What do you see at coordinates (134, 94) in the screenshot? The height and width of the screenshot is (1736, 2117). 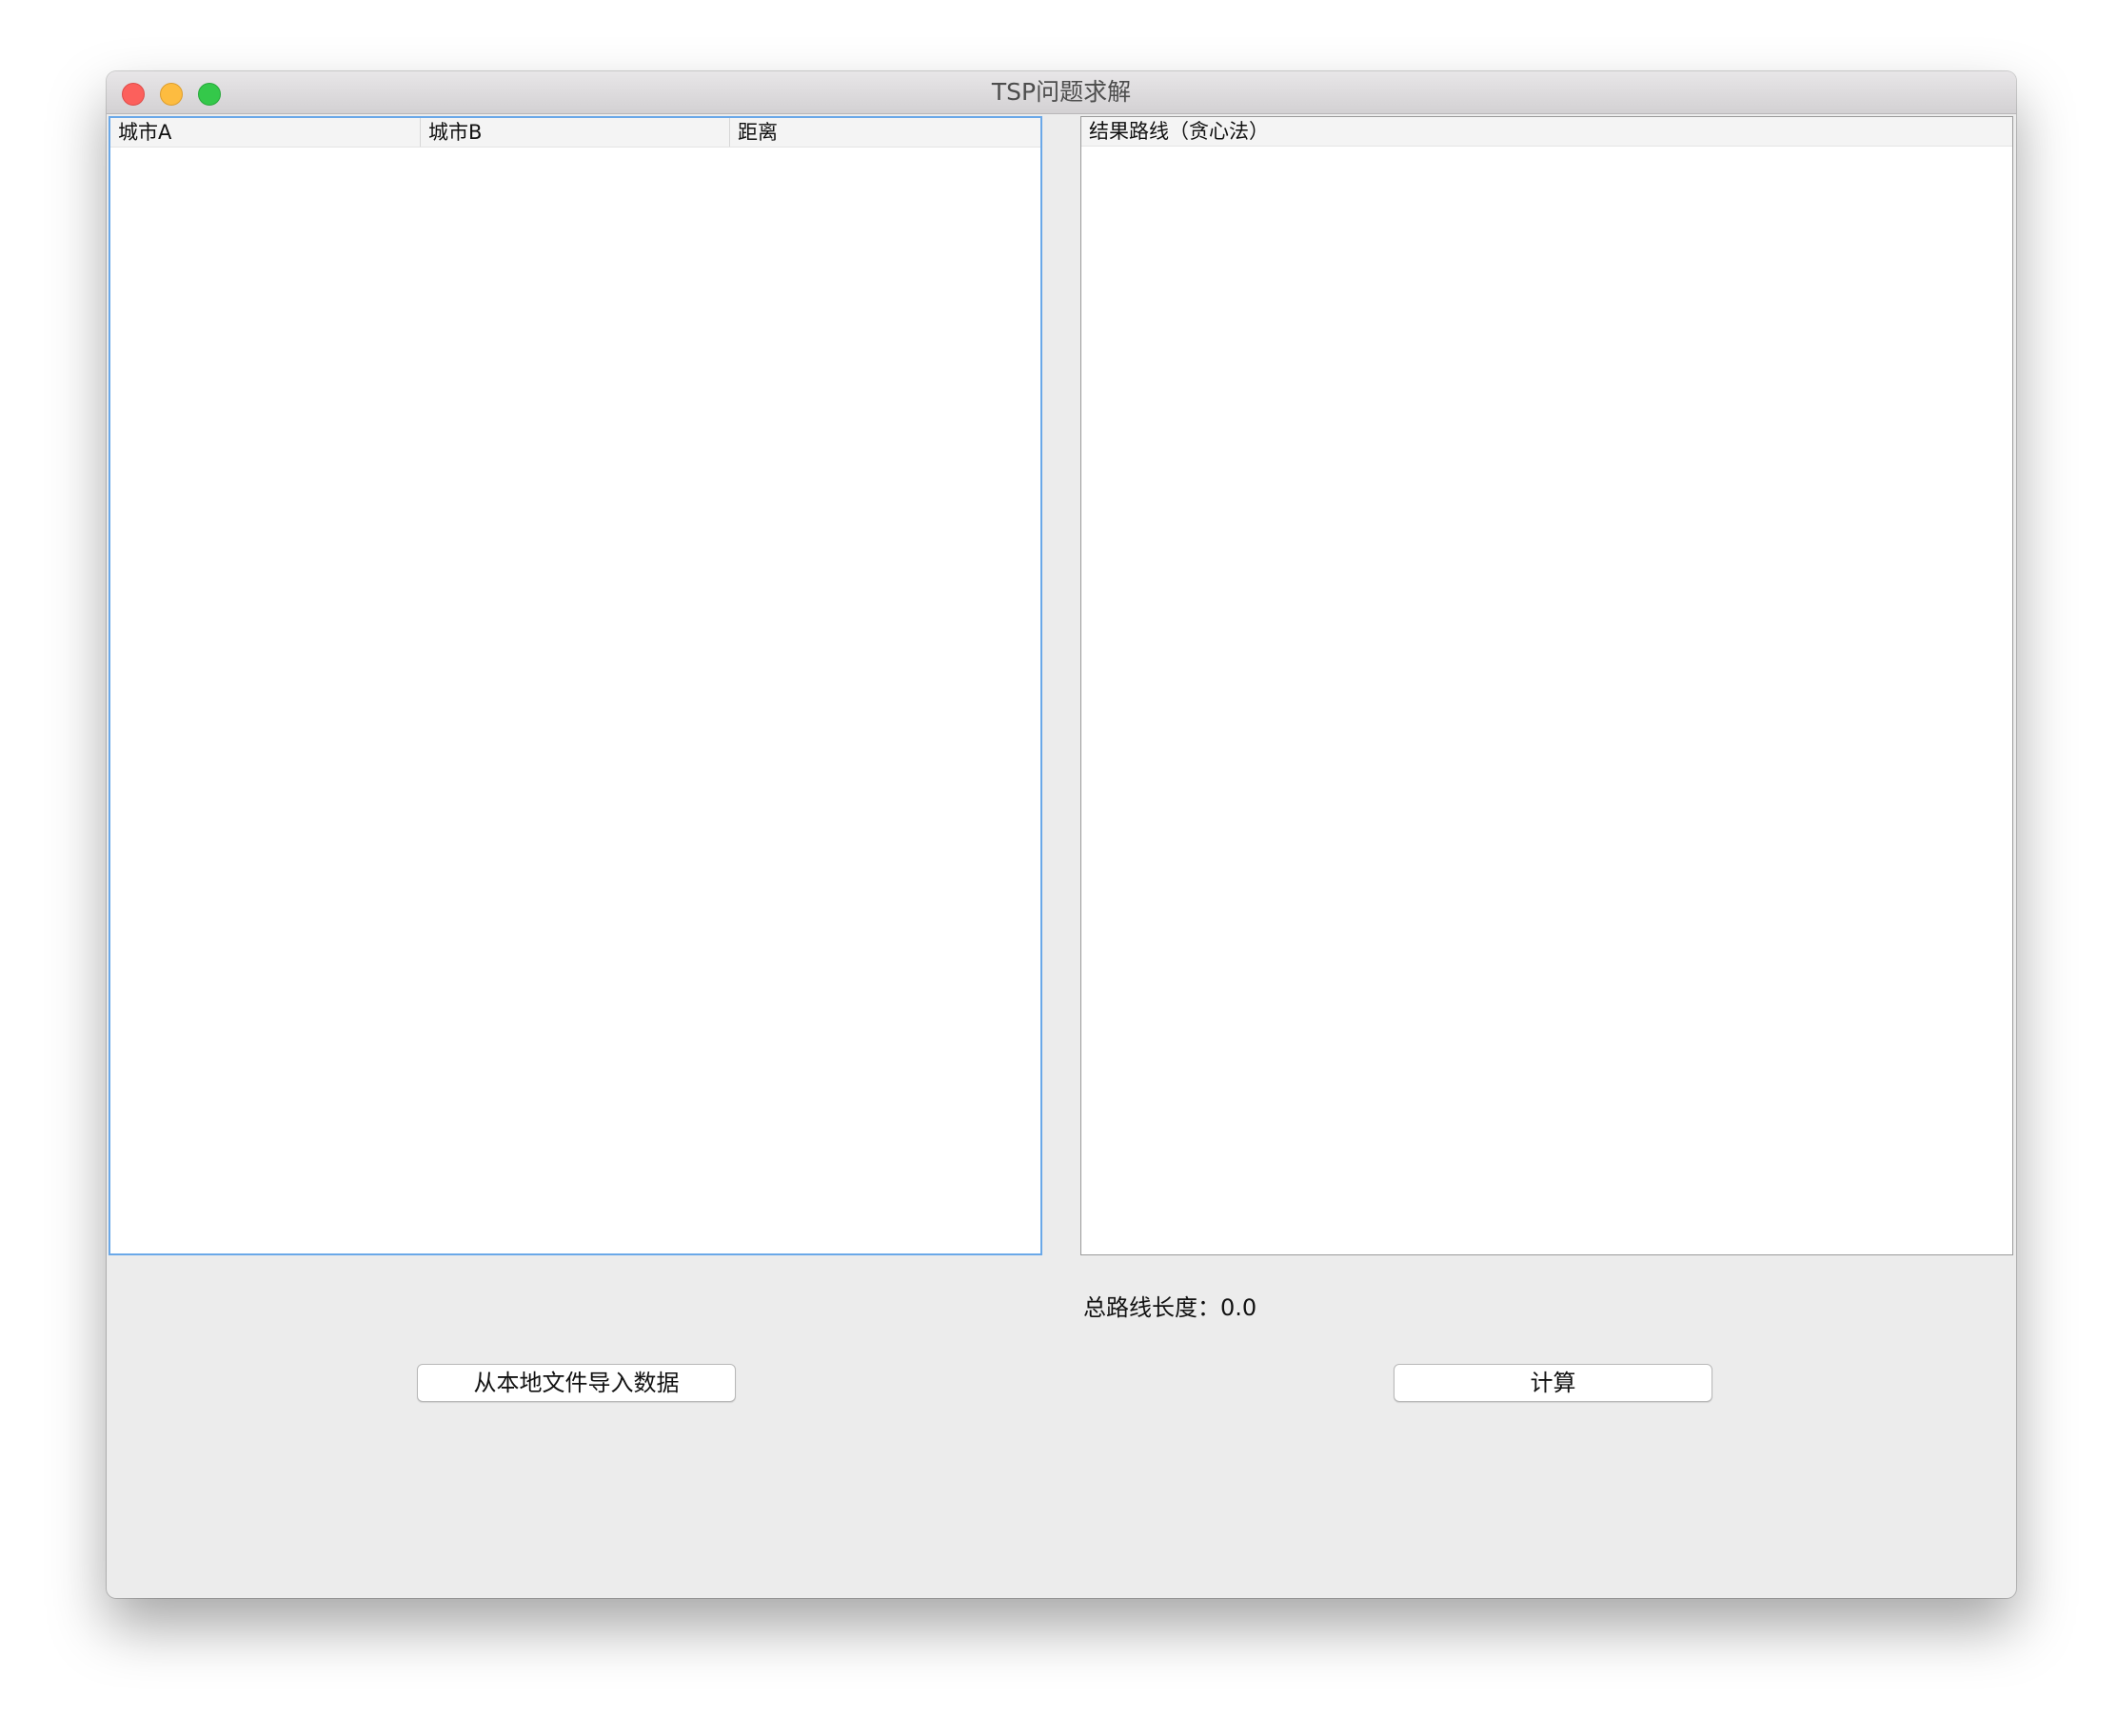 I see `close-icon` at bounding box center [134, 94].